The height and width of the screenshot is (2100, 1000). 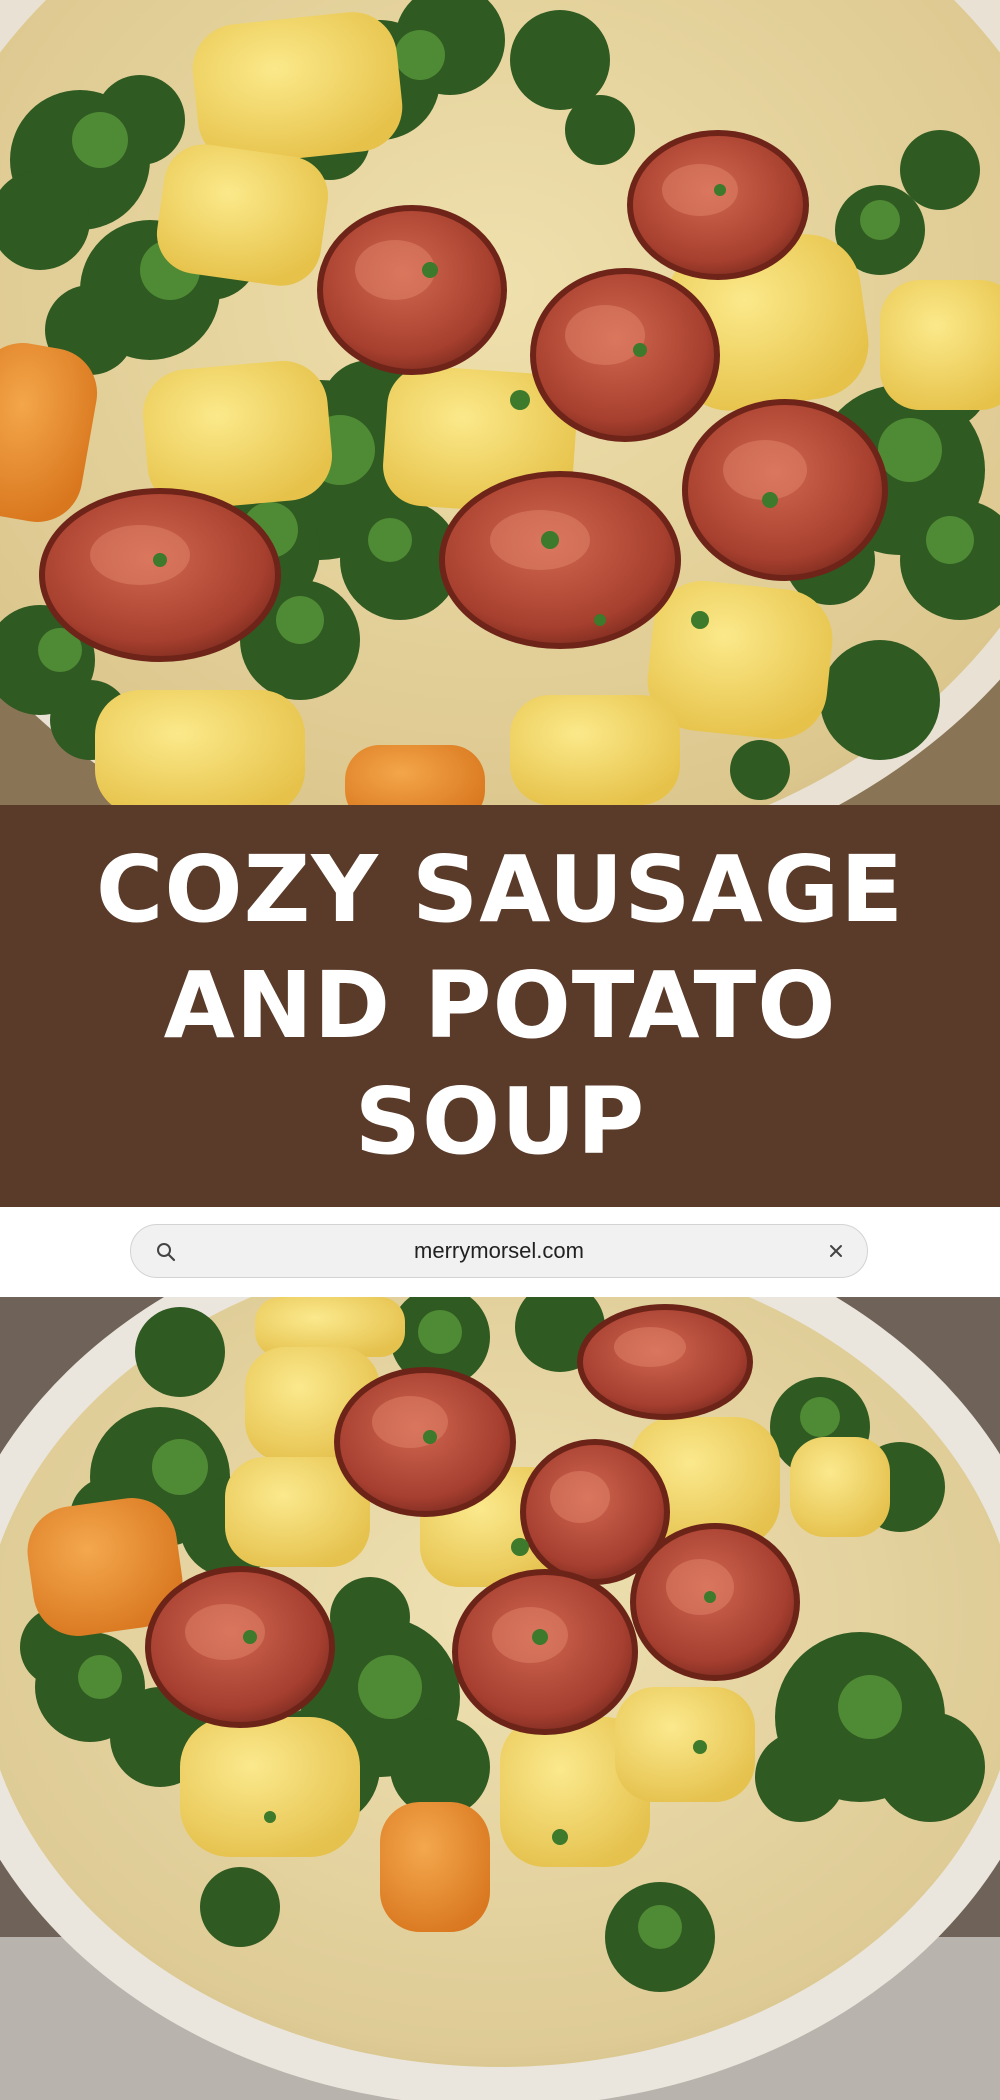 What do you see at coordinates (500, 1121) in the screenshot?
I see `recipe-title-line-3: SOUP` at bounding box center [500, 1121].